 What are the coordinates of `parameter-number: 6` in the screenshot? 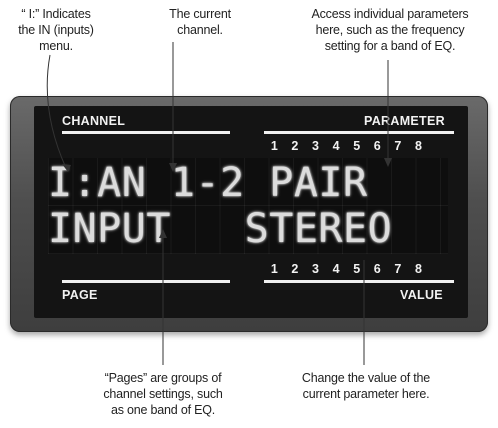 It's located at (377, 146).